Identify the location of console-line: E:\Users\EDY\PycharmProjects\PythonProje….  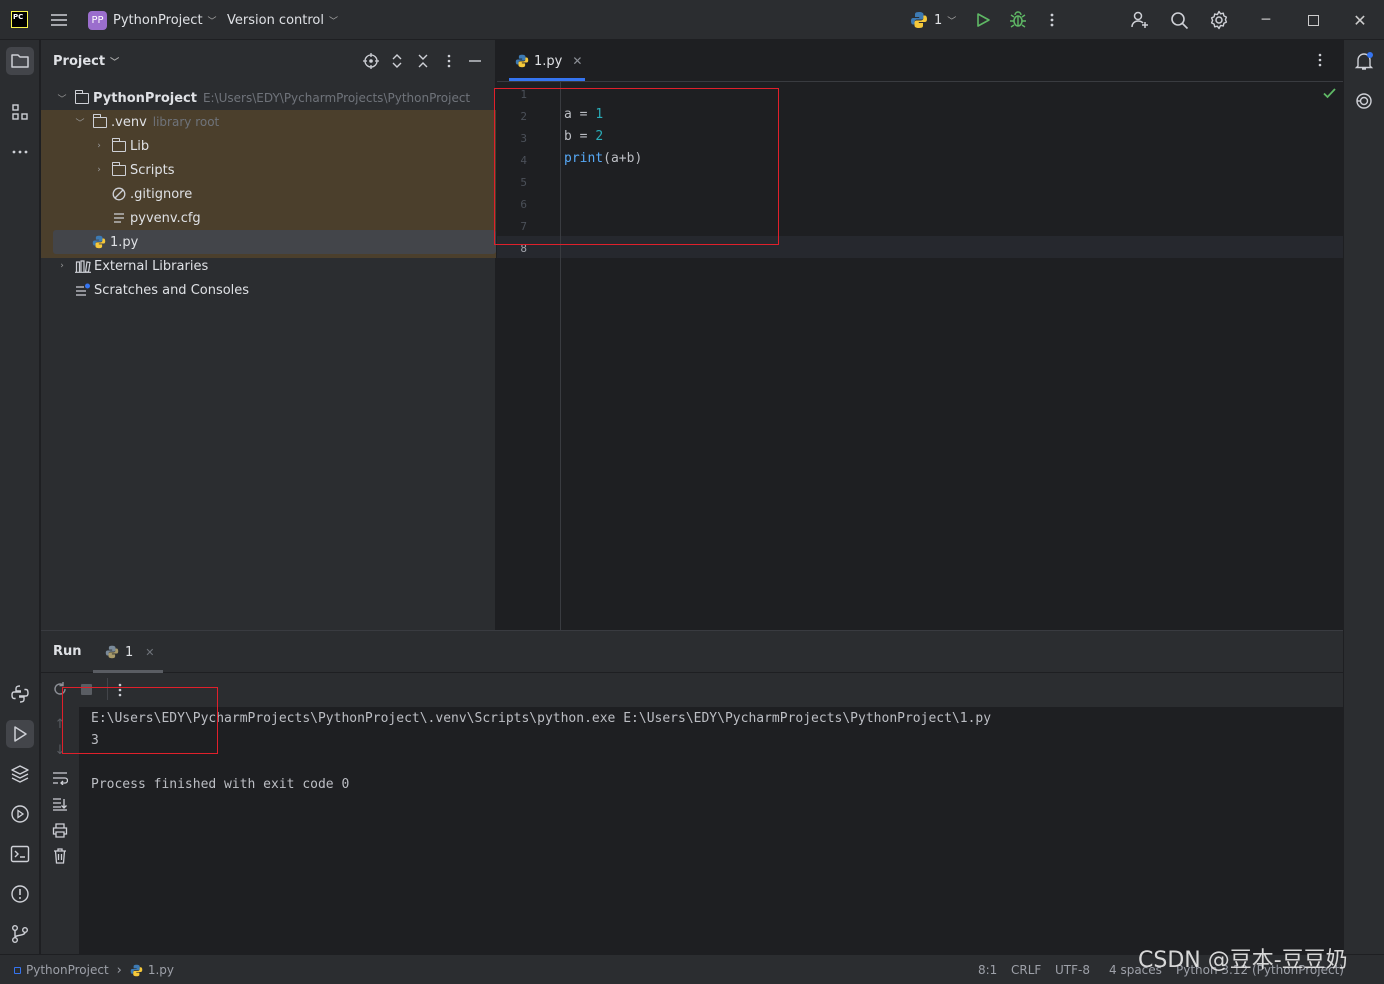
(541, 718).